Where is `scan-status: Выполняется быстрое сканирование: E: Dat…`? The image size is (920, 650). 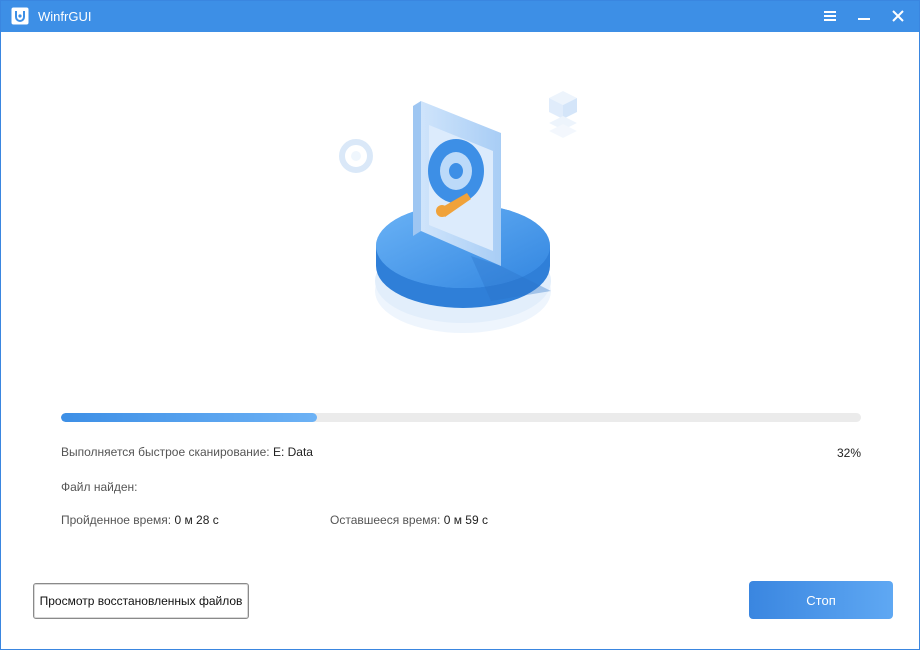
scan-status: Выполняется быстрое сканирование: E: Dat… is located at coordinates (187, 452).